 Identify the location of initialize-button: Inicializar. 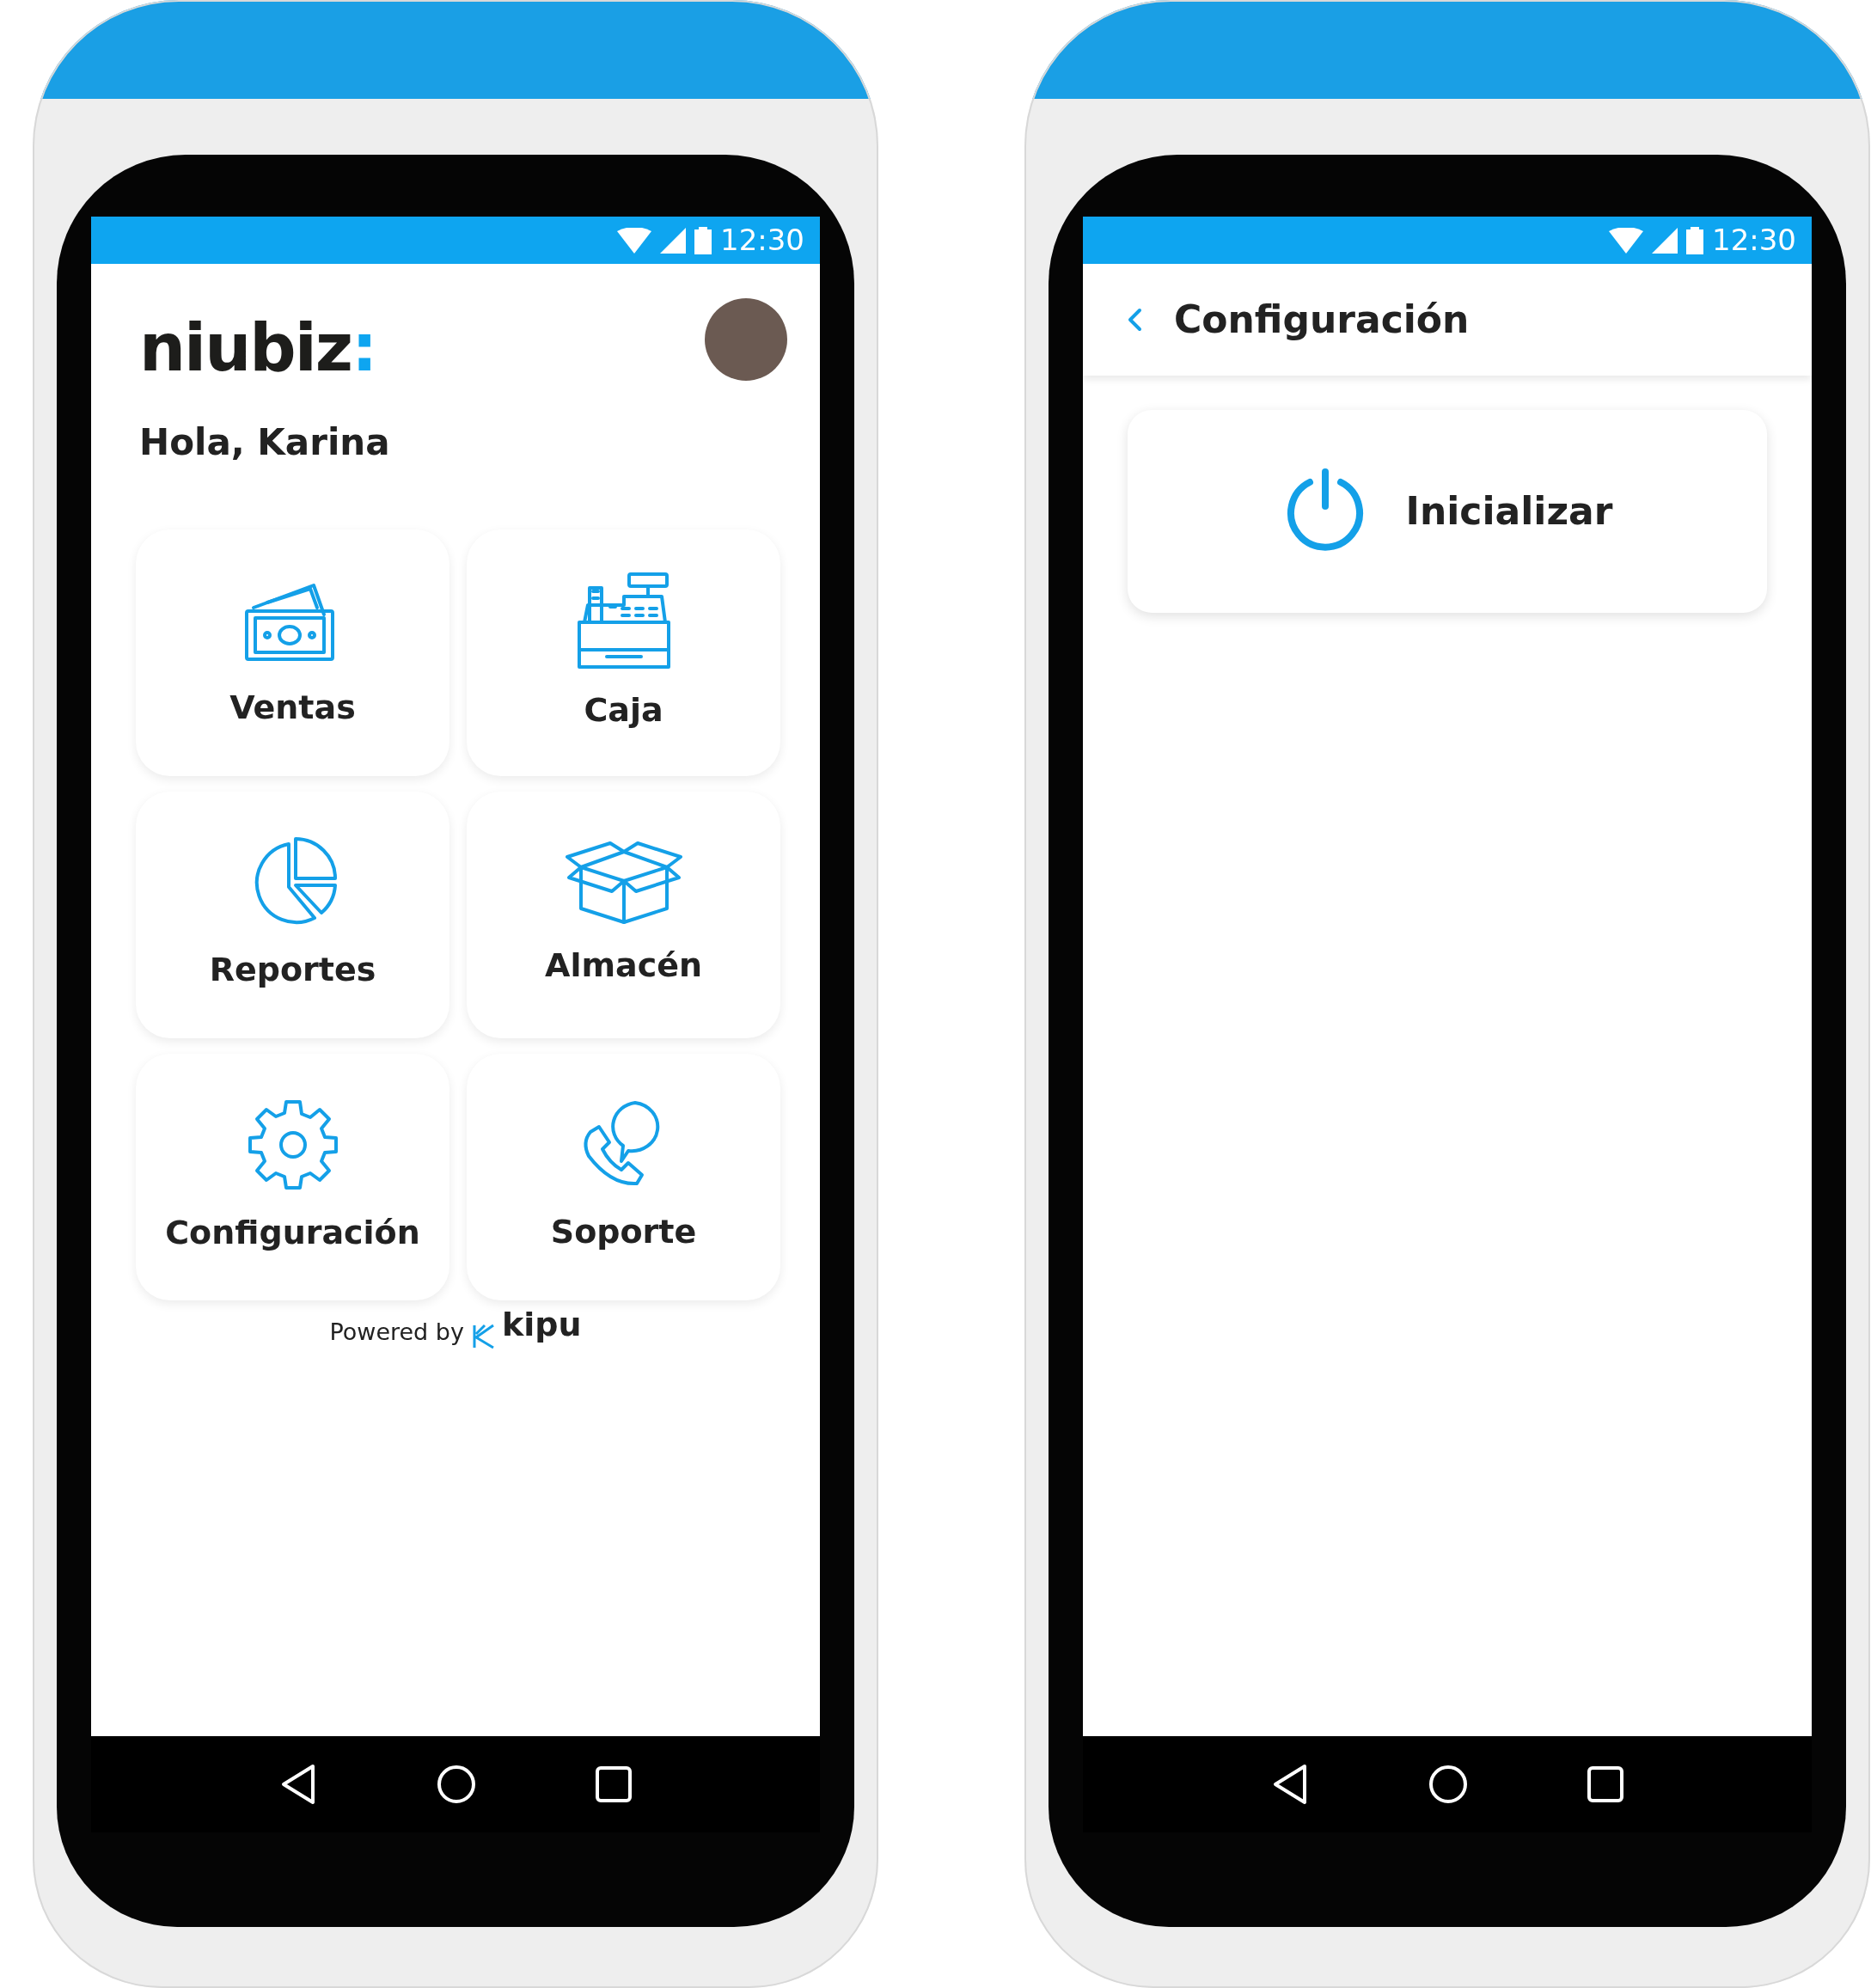
(1447, 512).